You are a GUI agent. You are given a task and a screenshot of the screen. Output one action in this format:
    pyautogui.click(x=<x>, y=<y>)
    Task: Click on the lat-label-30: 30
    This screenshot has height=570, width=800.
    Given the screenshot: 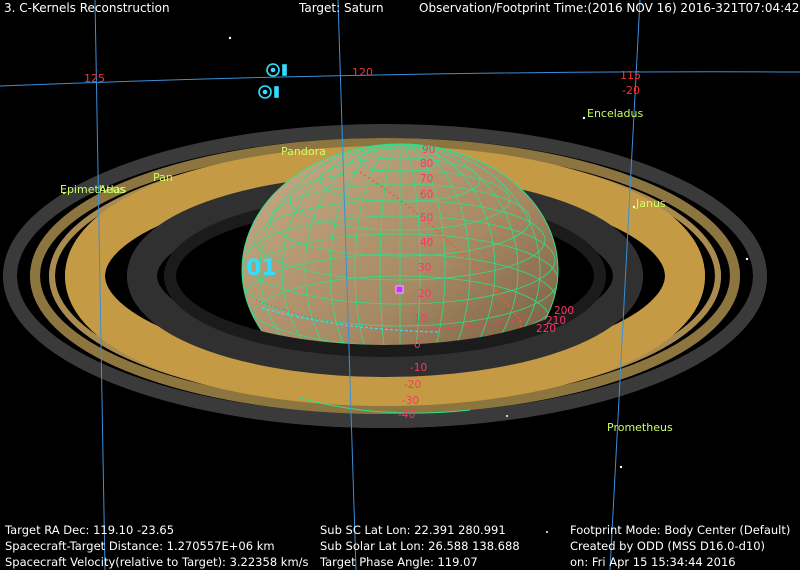 What is the action you would take?
    pyautogui.click(x=425, y=268)
    